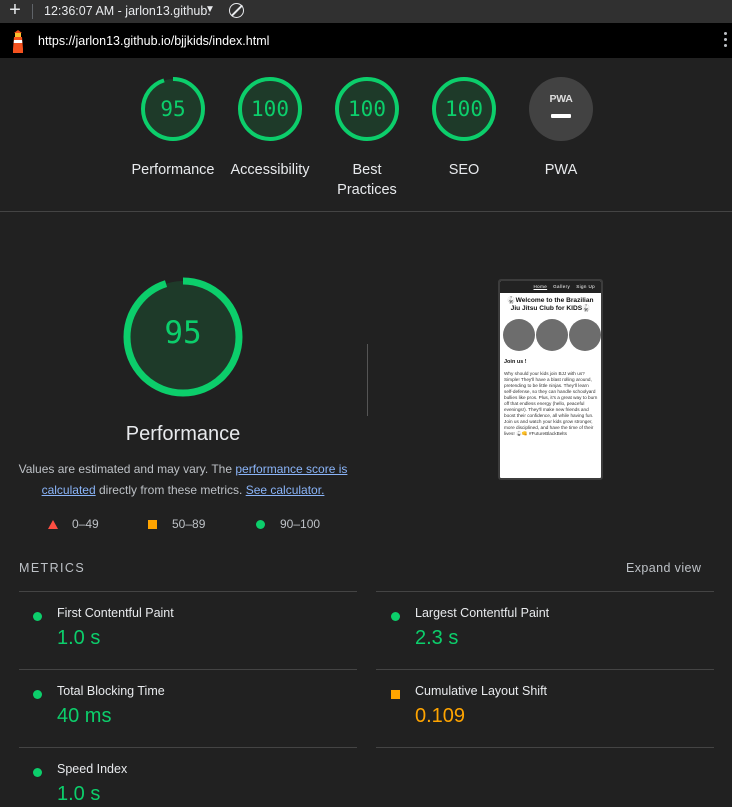 The height and width of the screenshot is (807, 732). I want to click on gauge-score: 95, so click(173, 109).